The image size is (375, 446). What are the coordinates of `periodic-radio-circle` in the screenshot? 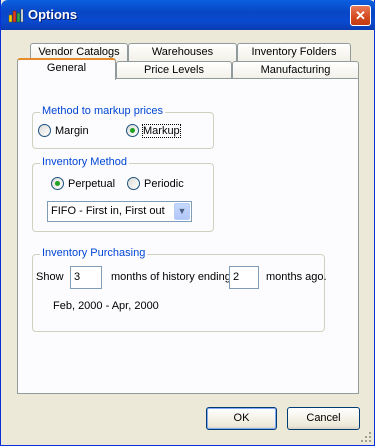 It's located at (133, 183).